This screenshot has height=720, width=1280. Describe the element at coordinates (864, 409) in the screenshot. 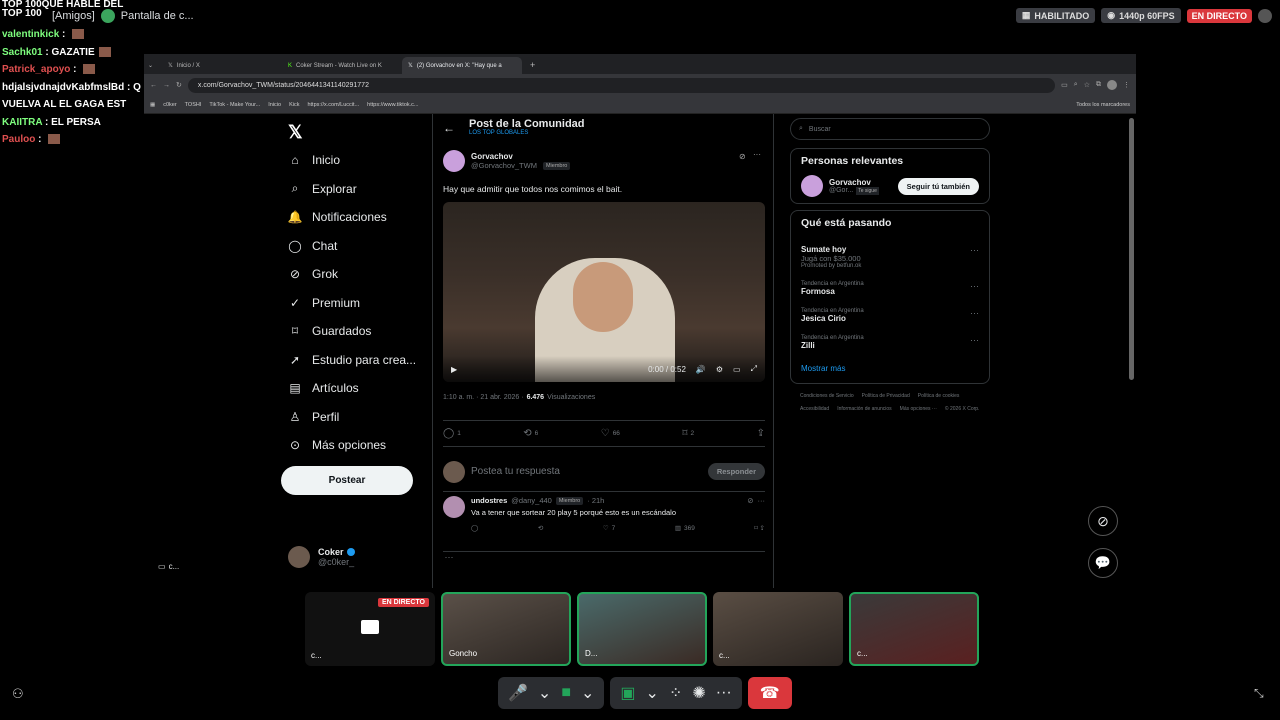

I see `footer-link: Información de anuncios` at that location.